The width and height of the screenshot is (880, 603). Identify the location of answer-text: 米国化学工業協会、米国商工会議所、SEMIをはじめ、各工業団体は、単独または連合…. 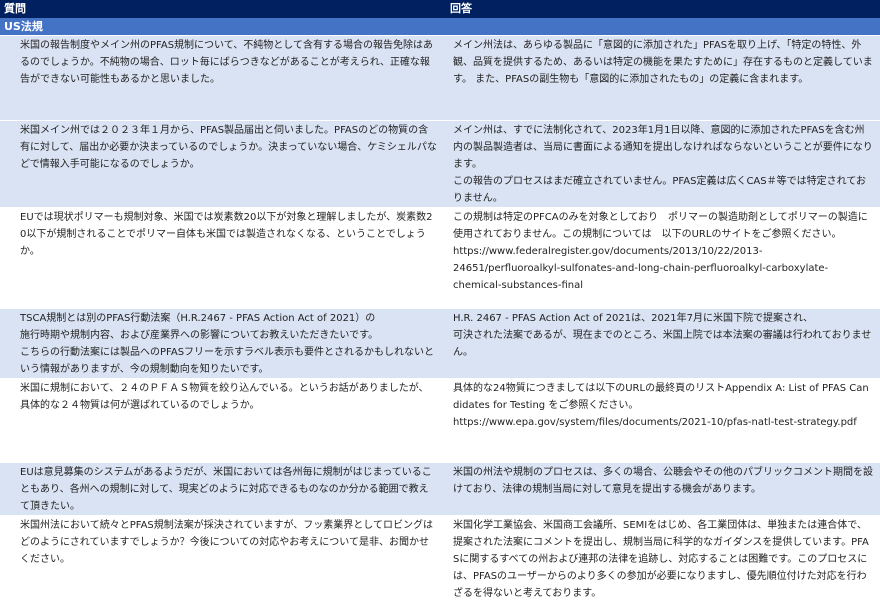
(661, 559).